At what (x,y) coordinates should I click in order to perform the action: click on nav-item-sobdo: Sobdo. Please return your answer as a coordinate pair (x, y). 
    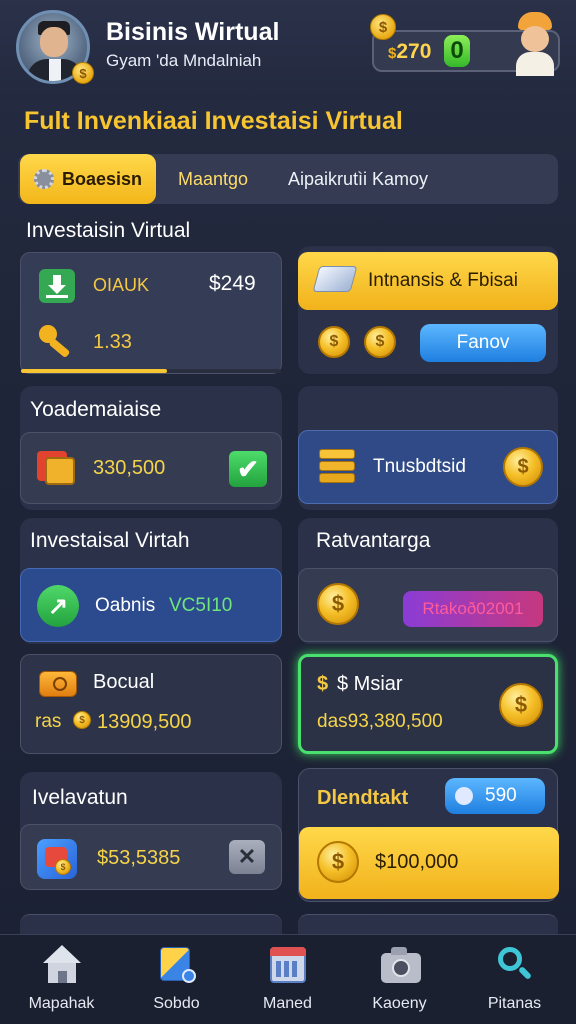
    Looking at the image, I should click on (176, 979).